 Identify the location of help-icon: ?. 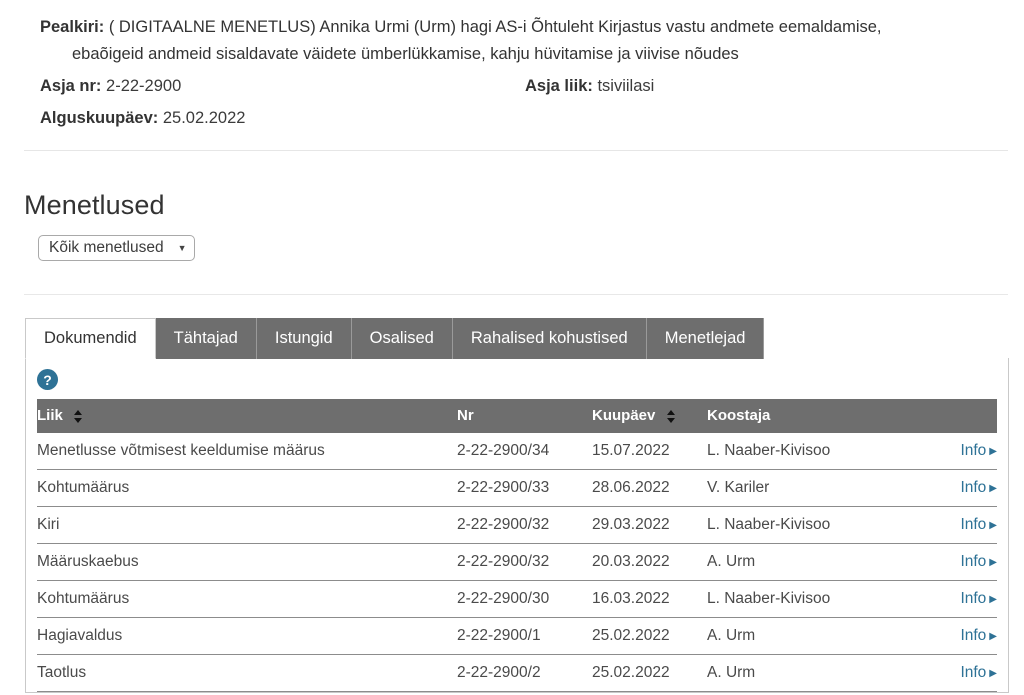
(47, 379).